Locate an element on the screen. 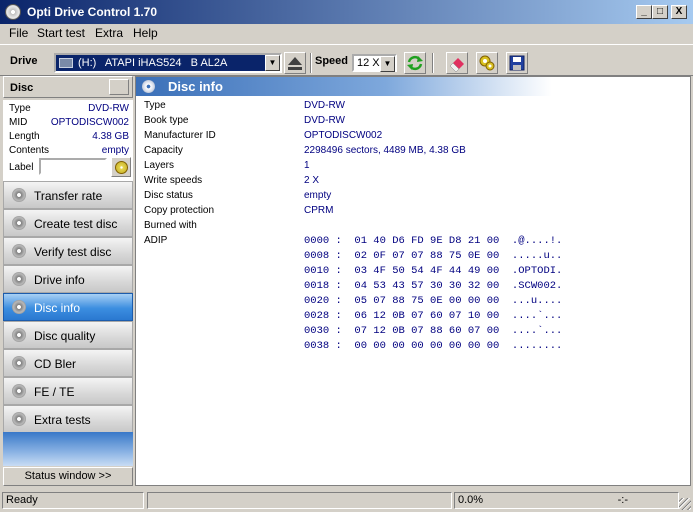 The image size is (693, 512). adip-hex-line: 0000 : 01 40 D6 FD 9E D8 21 00 .@....!. is located at coordinates (433, 241).